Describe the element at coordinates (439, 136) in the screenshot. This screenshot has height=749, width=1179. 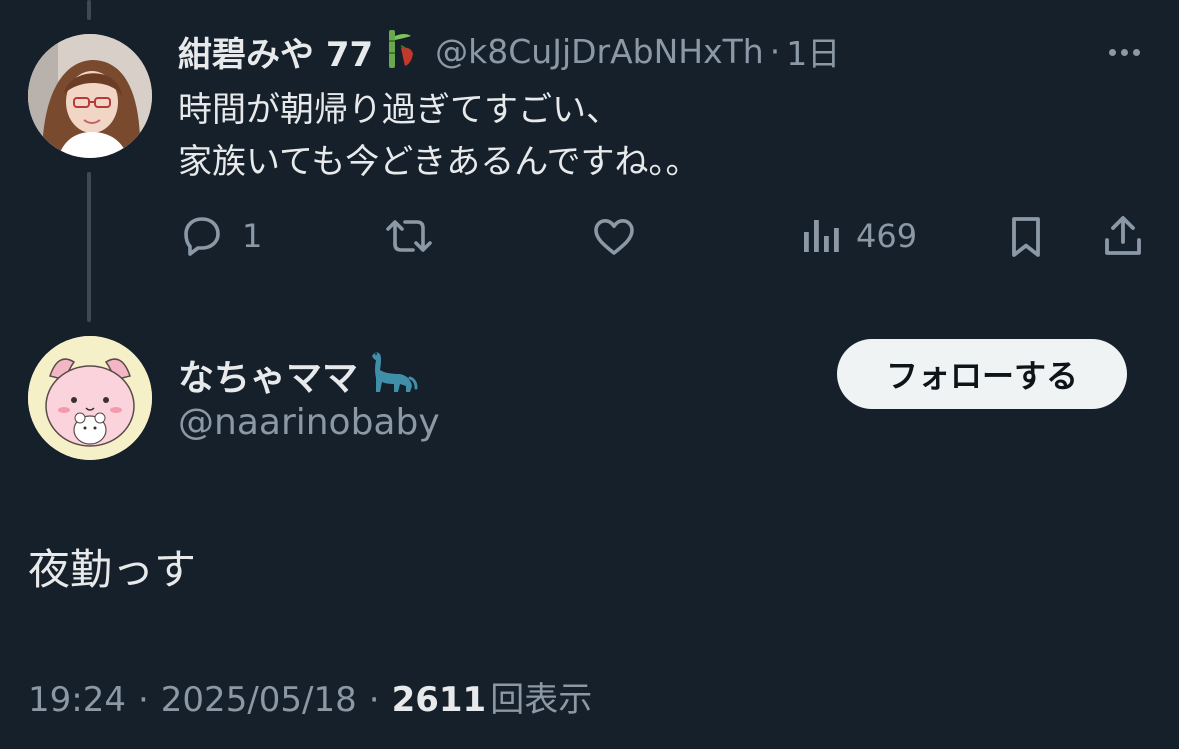
I see `parent-tweet-text: 時間が朝帰り過ぎてすごい、 家族いても今どきあるんですね。。` at that location.